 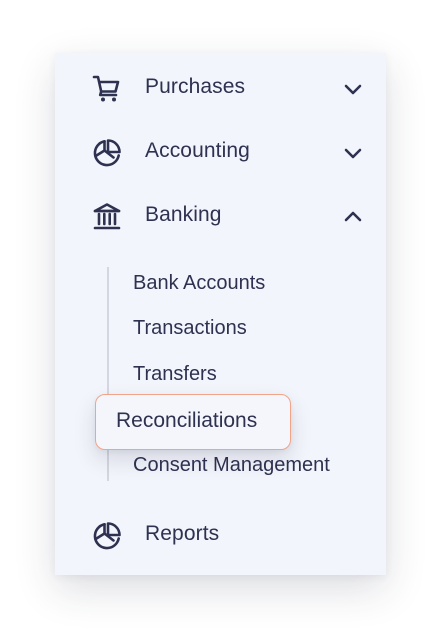 I want to click on cart-icon, so click(x=107, y=89).